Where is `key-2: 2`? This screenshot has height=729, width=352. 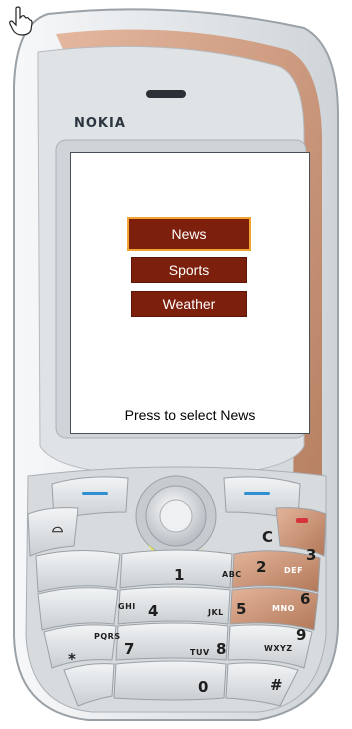 key-2: 2 is located at coordinates (261, 567).